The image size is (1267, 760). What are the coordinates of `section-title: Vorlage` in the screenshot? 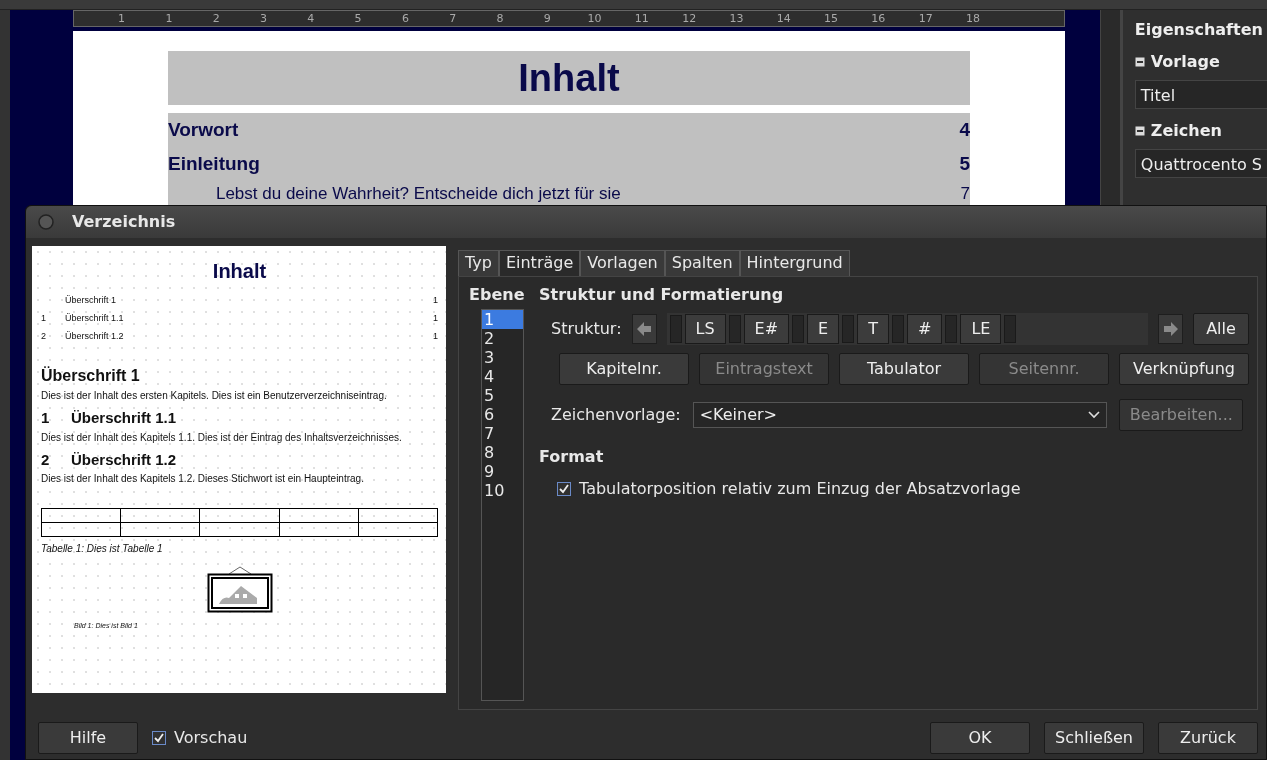 It's located at (1185, 62).